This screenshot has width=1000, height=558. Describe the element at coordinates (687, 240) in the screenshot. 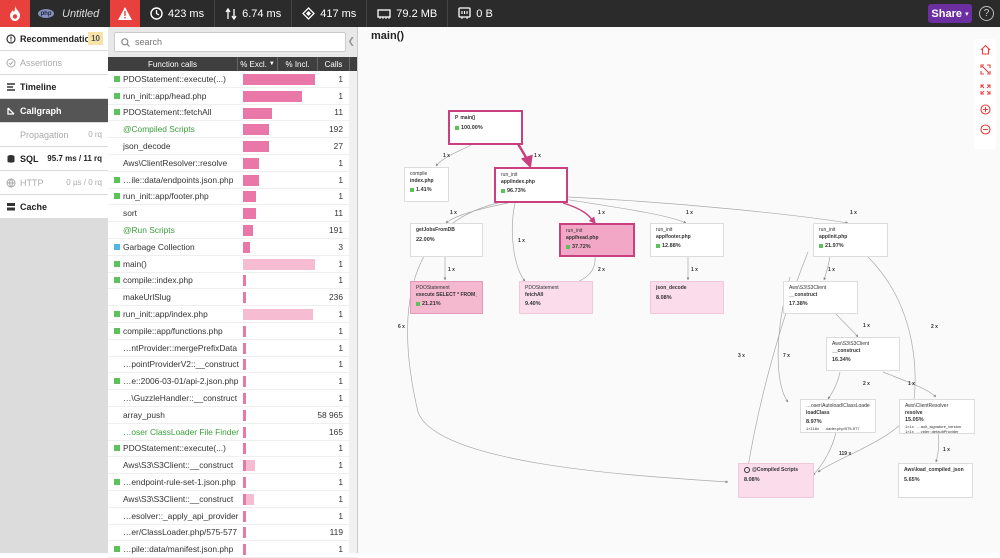

I see `node-run-init-footer: run_init app/footer.php 12.88%` at that location.